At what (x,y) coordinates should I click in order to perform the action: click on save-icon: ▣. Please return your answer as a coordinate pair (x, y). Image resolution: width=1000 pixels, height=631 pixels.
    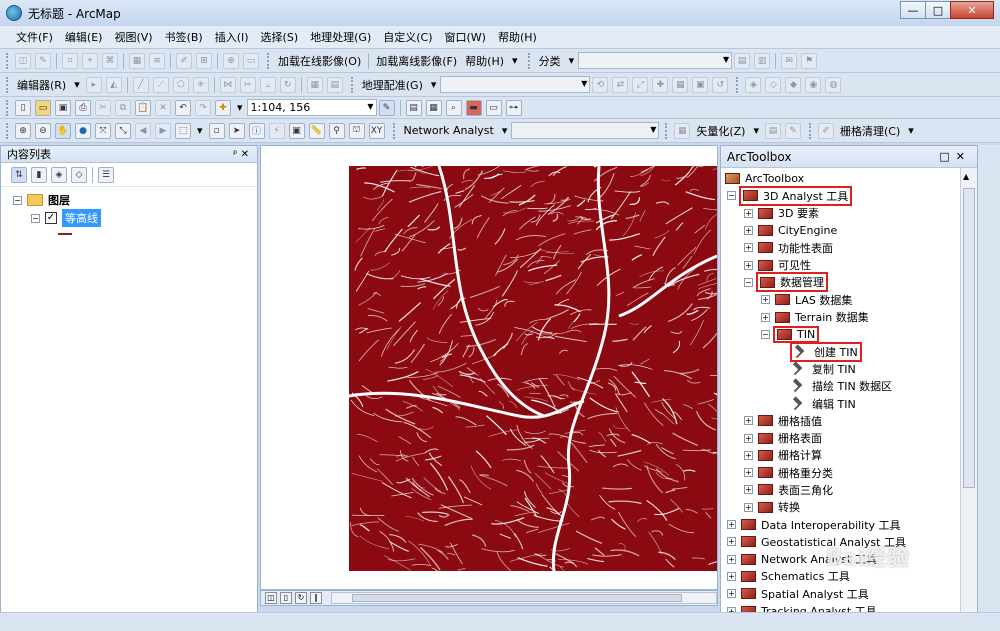
    Looking at the image, I should click on (63, 107).